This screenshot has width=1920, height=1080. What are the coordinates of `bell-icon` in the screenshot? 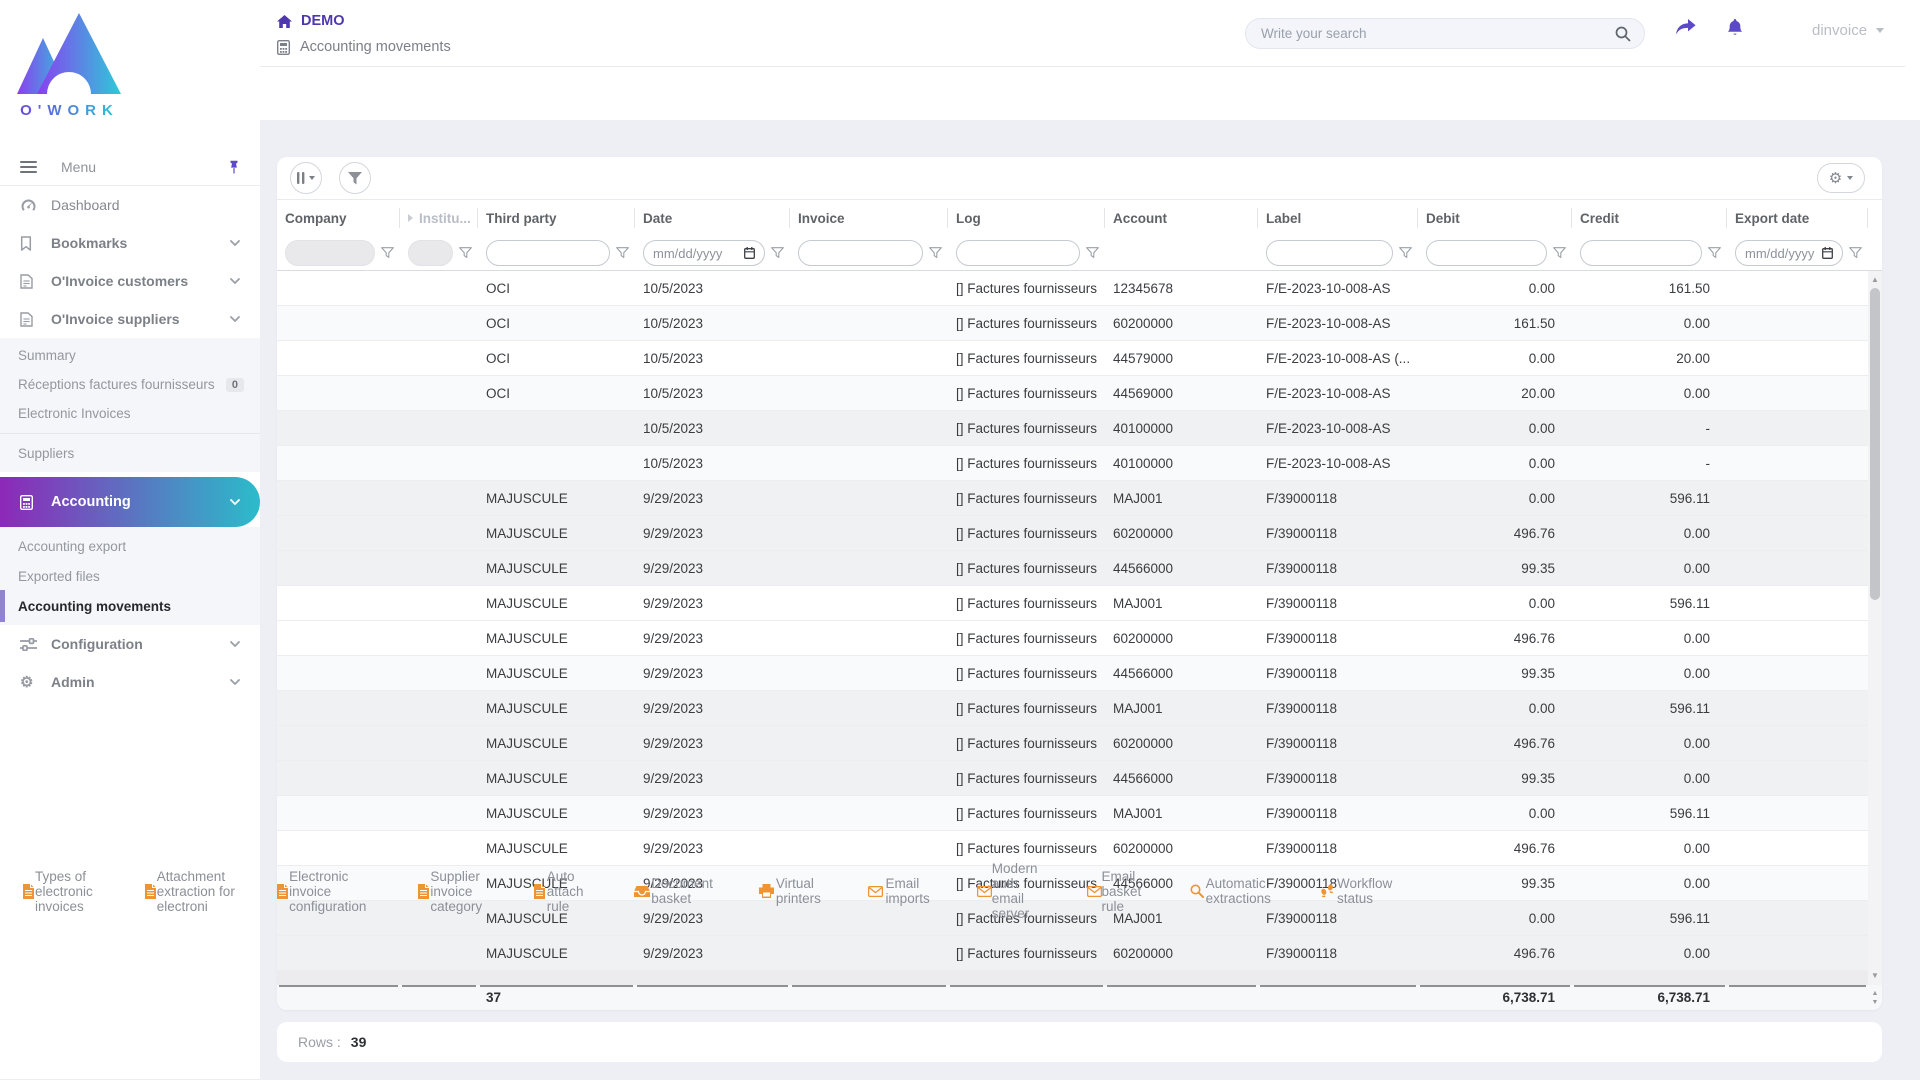 It's located at (1735, 27).